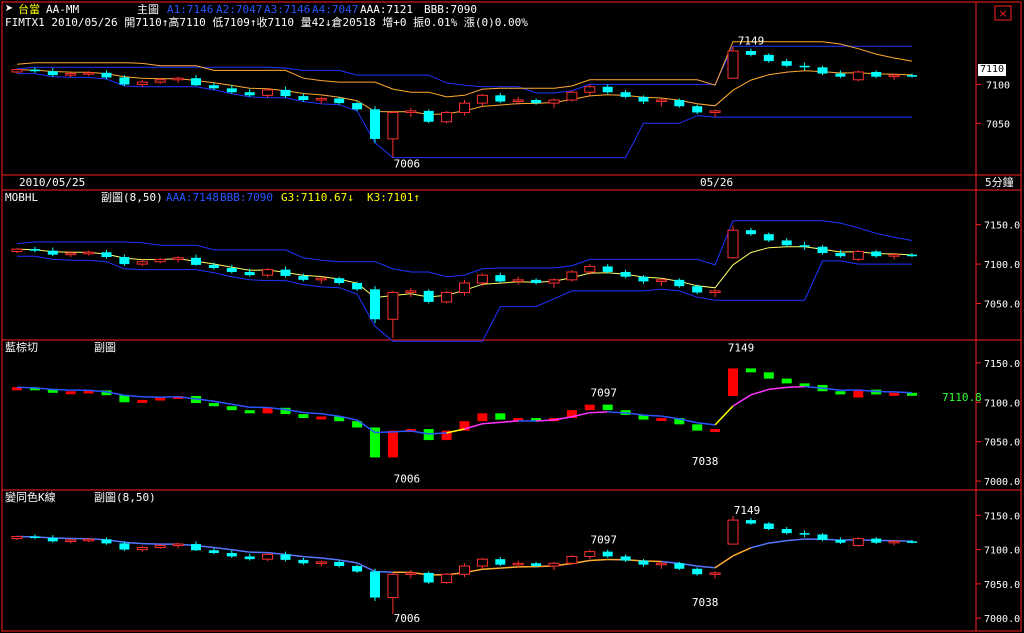 The image size is (1024, 633). Describe the element at coordinates (999, 182) in the screenshot. I see `period-label: 5分鐘` at that location.